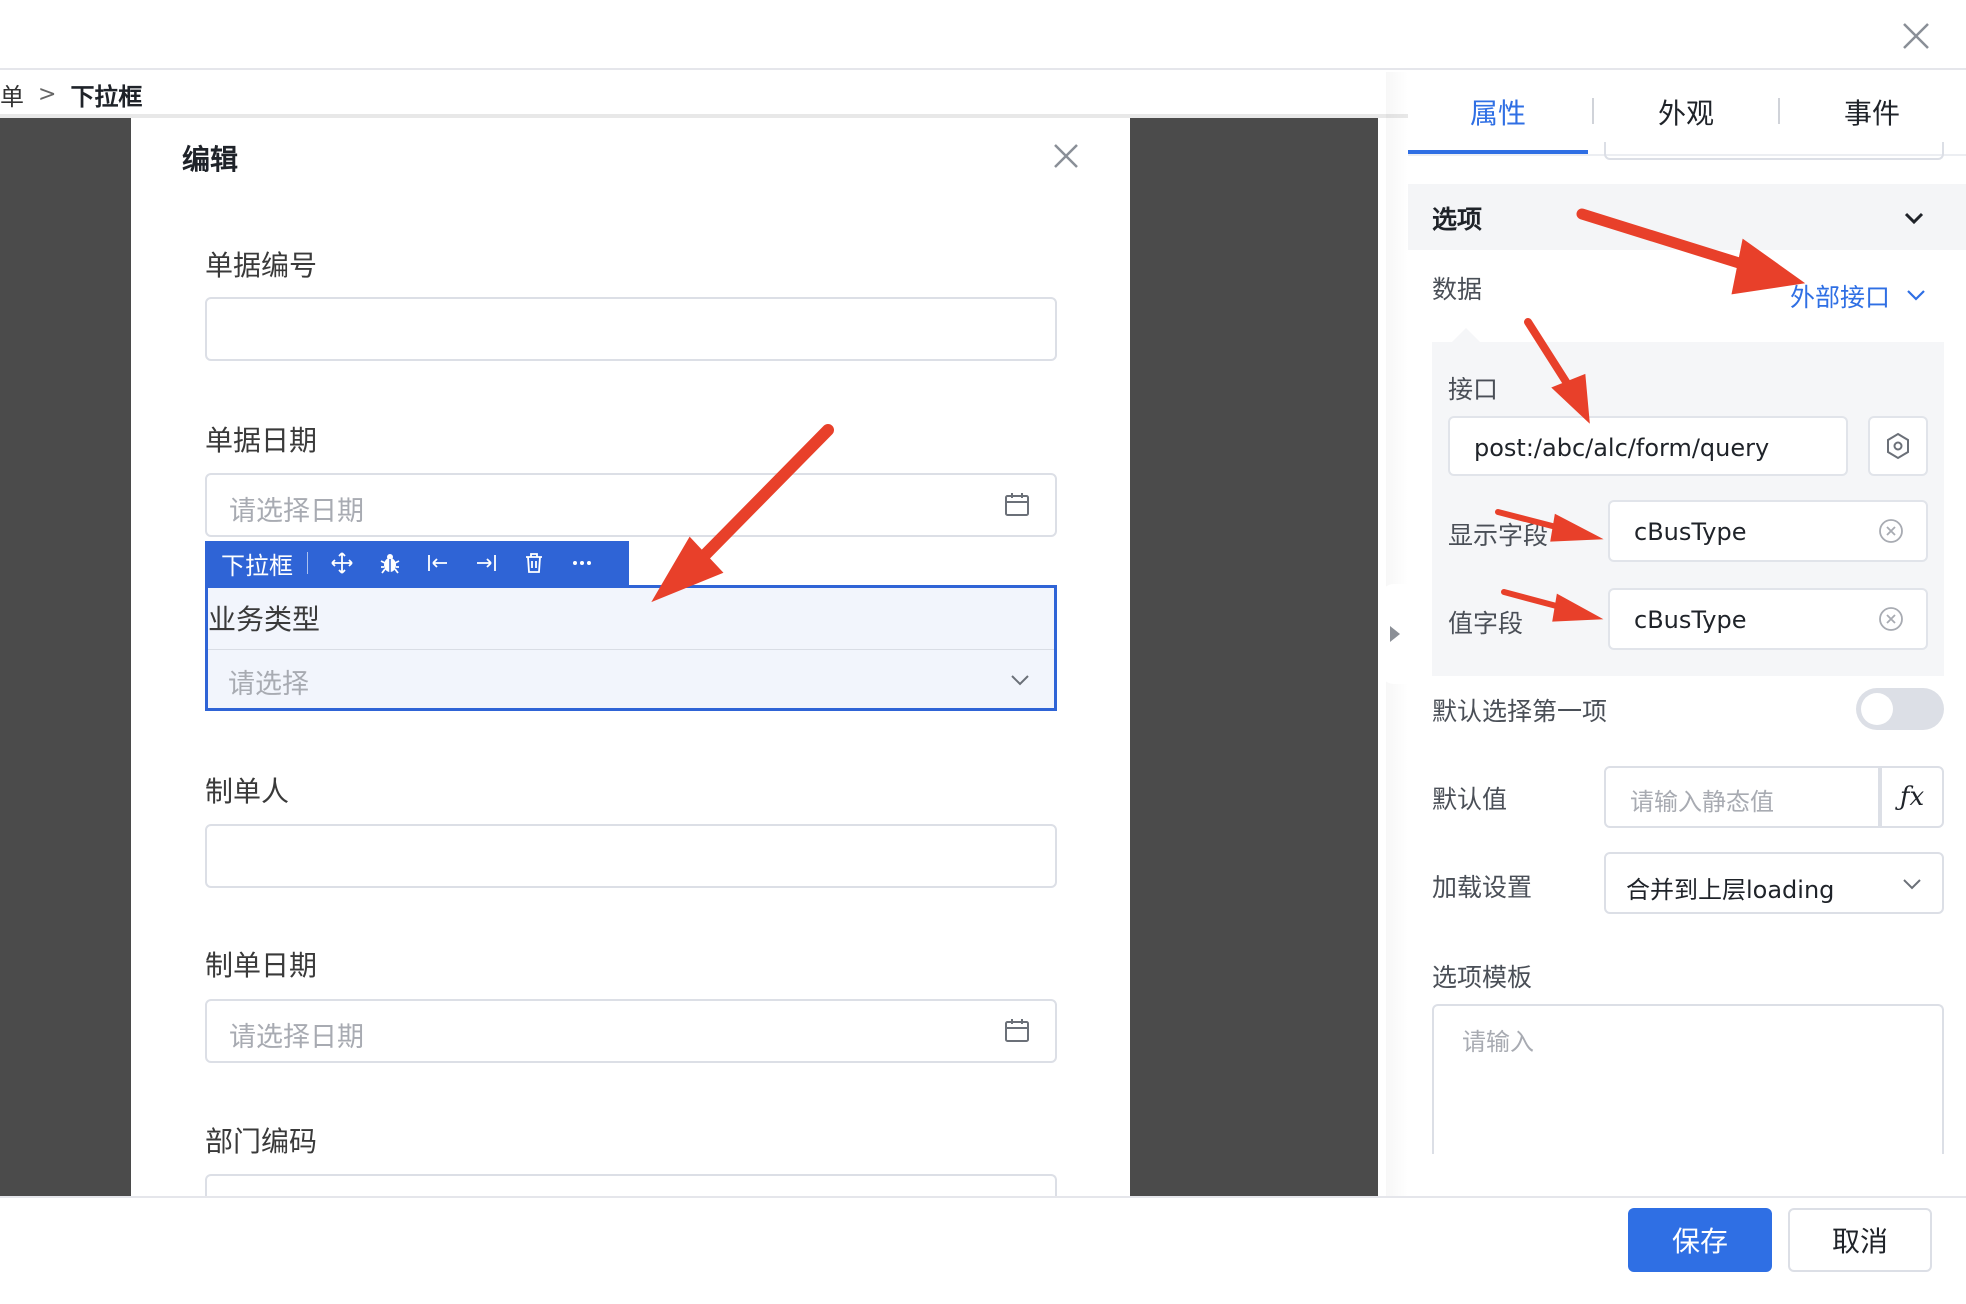  What do you see at coordinates (1395, 634) in the screenshot?
I see `caret-right-icon` at bounding box center [1395, 634].